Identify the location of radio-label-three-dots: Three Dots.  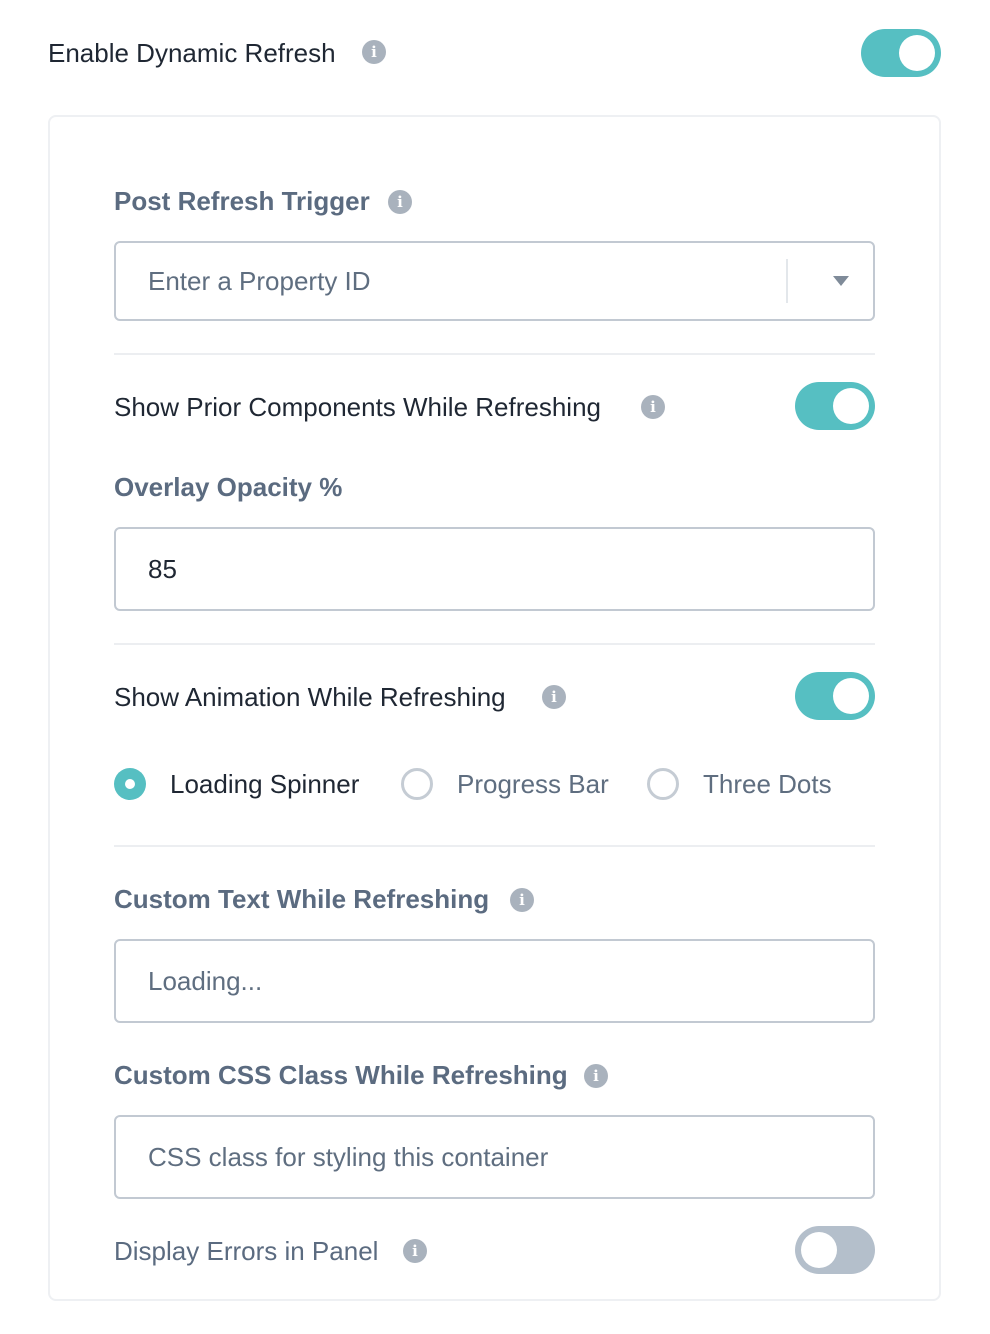
(767, 784).